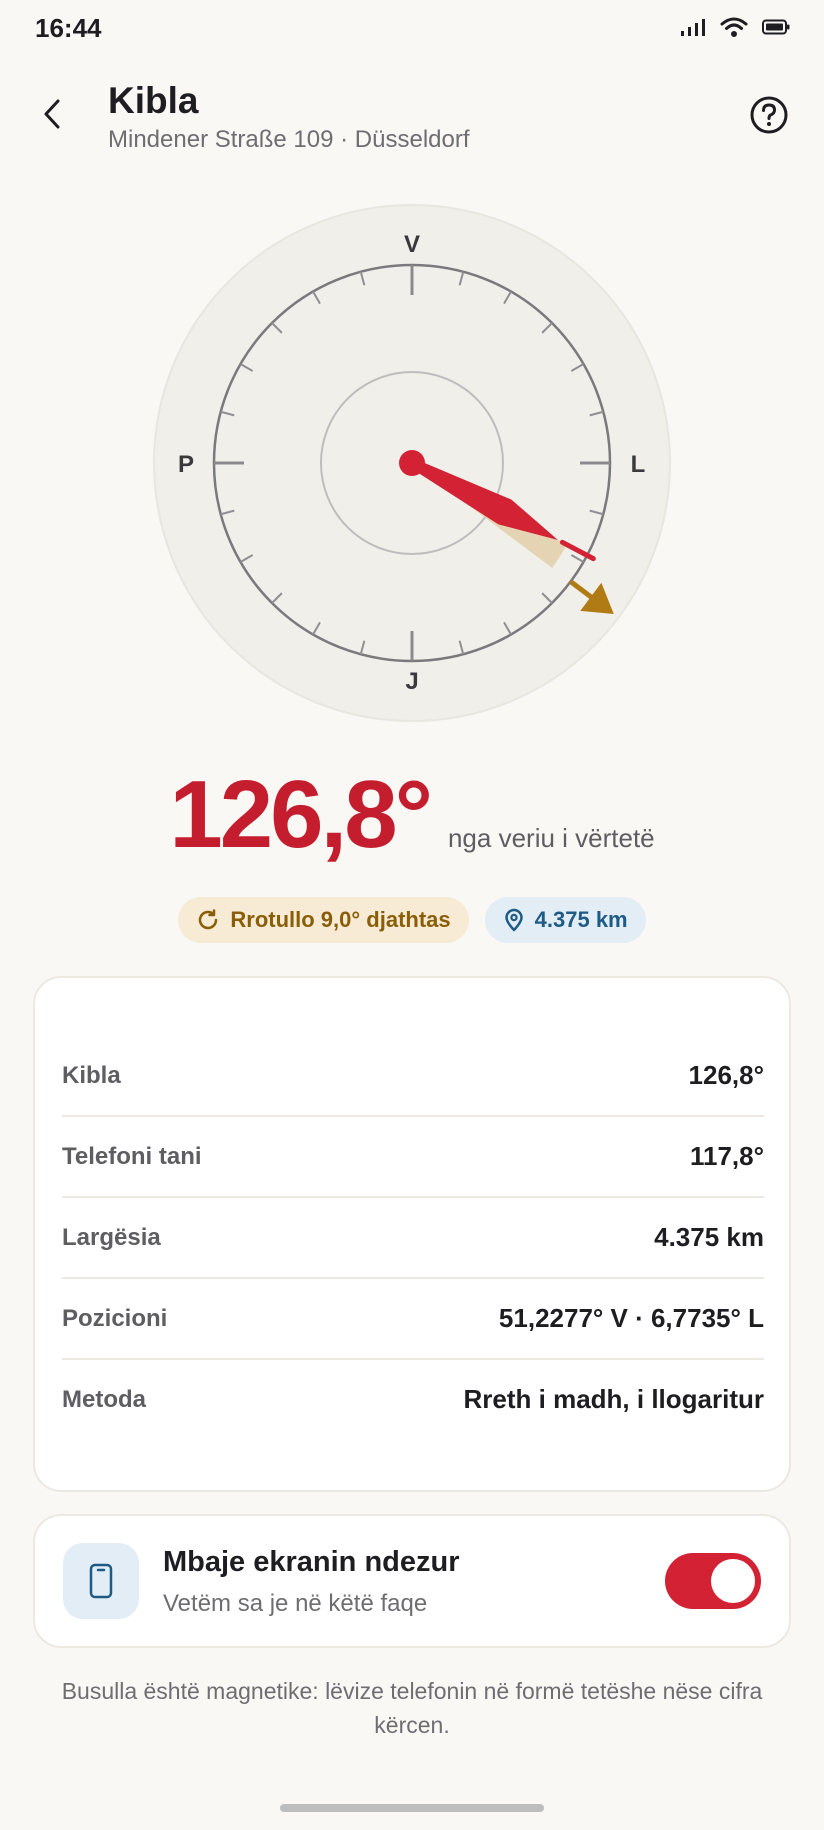 The height and width of the screenshot is (1830, 824). Describe the element at coordinates (115, 1318) in the screenshot. I see `detail-key: Pozicioni` at that location.